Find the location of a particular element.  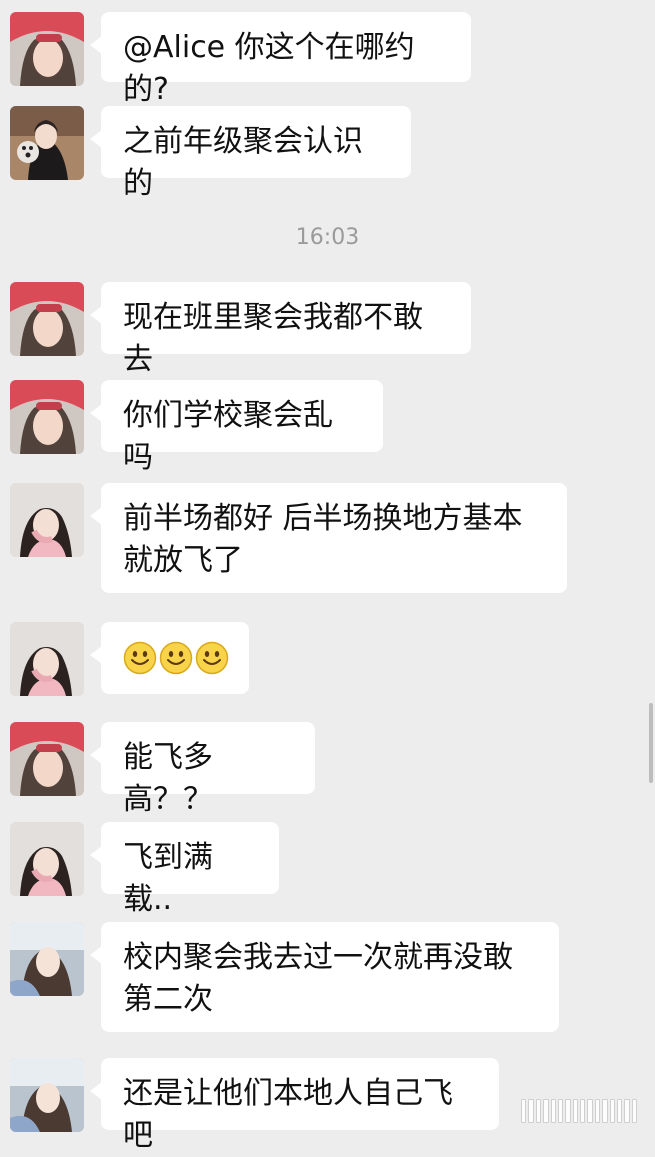

message-bubble: @Alice 你这个在哪约的? is located at coordinates (280, 59).